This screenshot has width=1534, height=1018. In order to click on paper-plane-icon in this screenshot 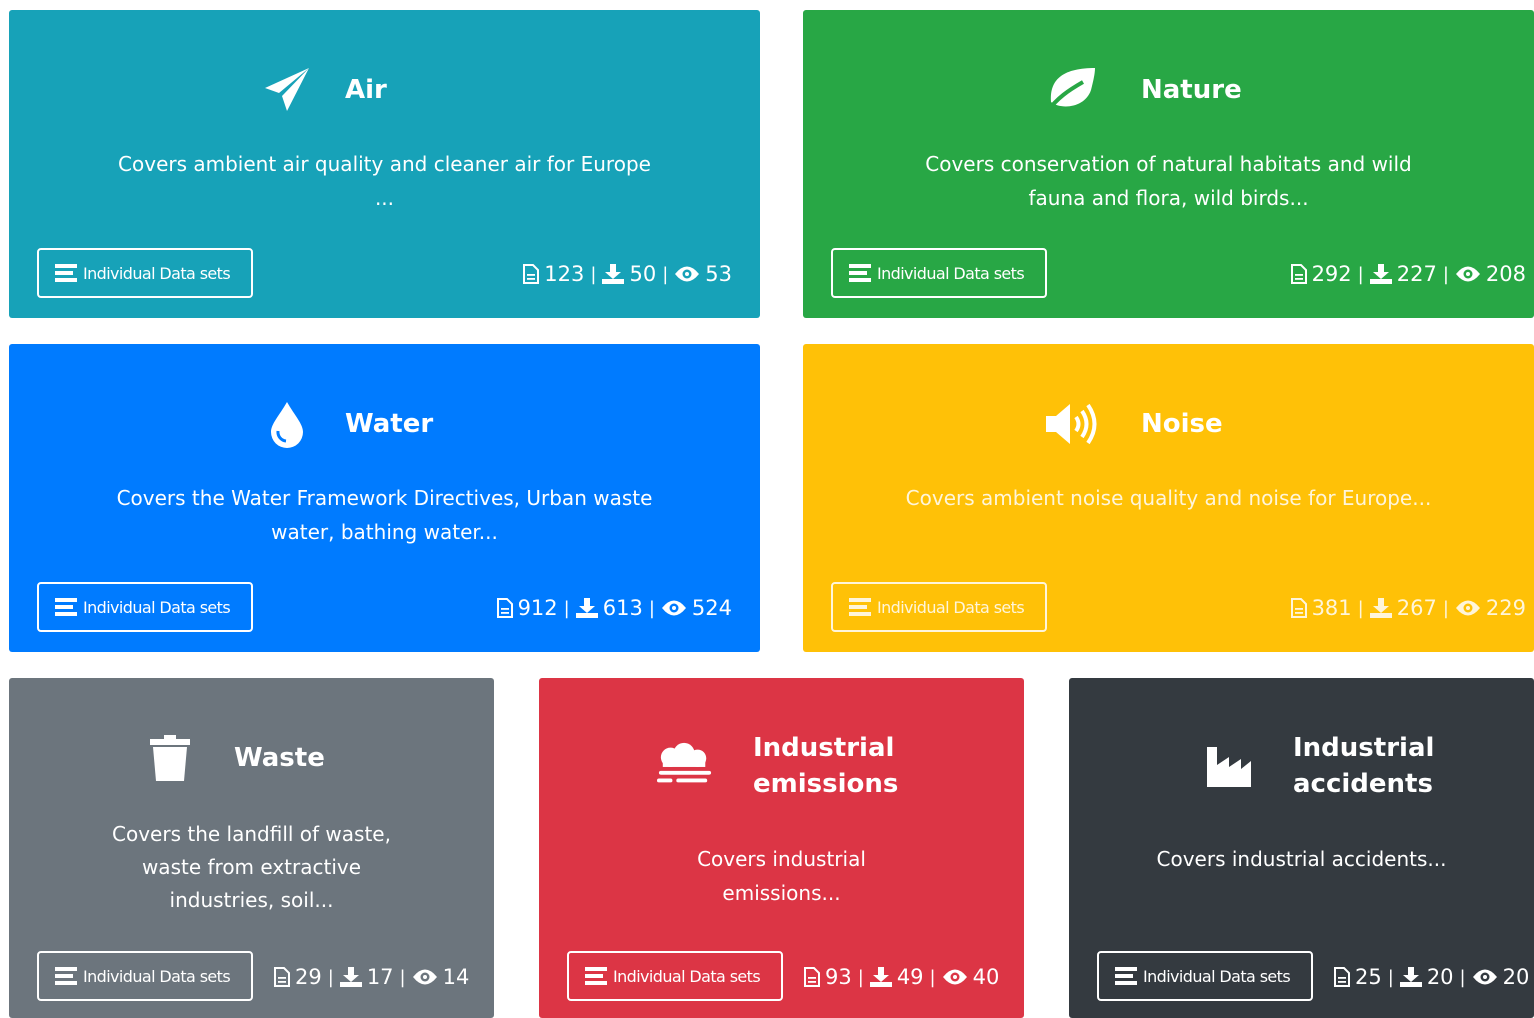, I will do `click(287, 90)`.